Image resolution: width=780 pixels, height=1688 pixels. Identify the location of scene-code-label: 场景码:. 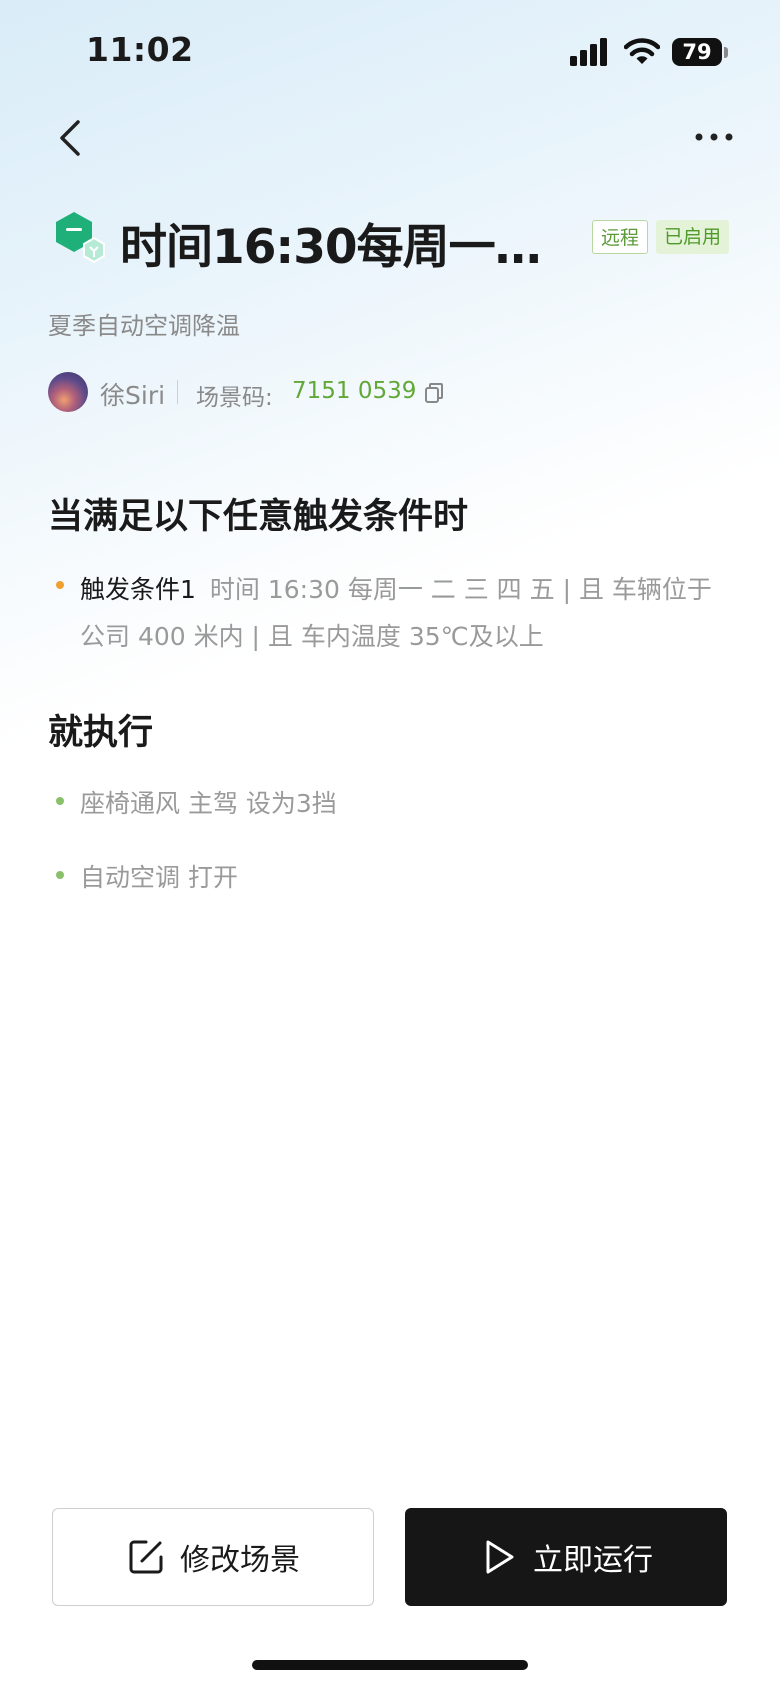
(234, 398).